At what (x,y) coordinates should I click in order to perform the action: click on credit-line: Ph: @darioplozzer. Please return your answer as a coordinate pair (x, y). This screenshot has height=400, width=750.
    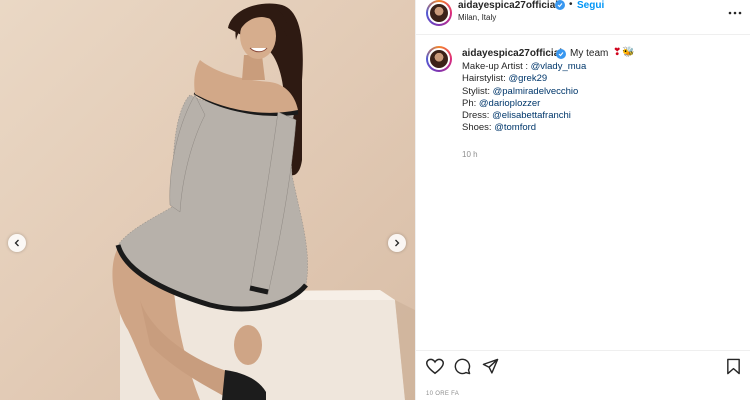
    Looking at the image, I should click on (501, 103).